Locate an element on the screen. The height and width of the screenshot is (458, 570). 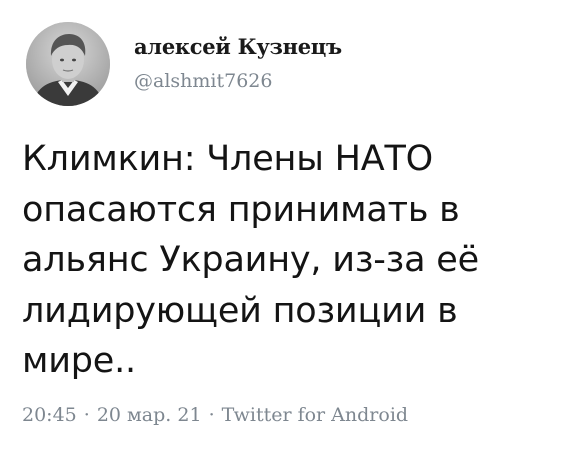
author-display-name: алексей Кузнецъ is located at coordinates (238, 47).